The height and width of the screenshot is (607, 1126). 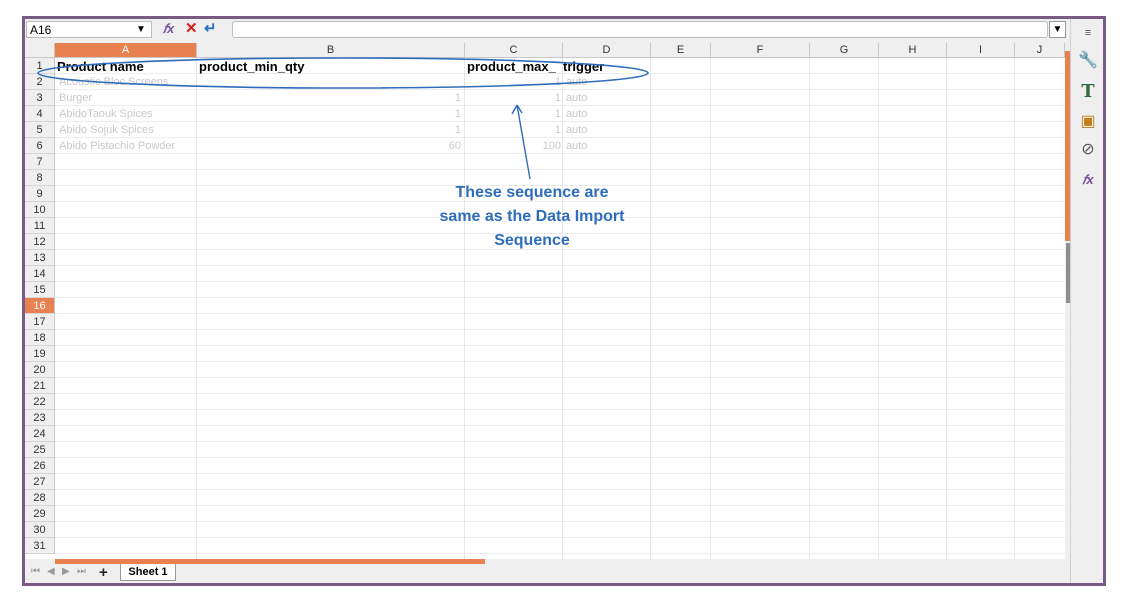 What do you see at coordinates (606, 146) in the screenshot?
I see `cell-d6: auto` at bounding box center [606, 146].